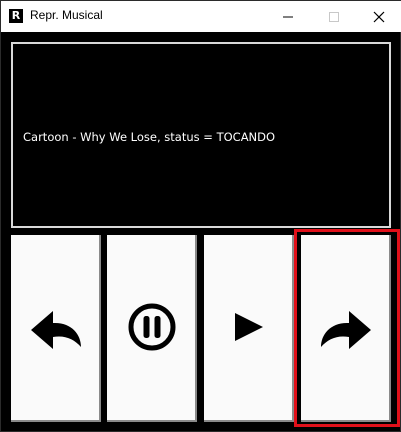 The image size is (401, 432). What do you see at coordinates (16, 16) in the screenshot?
I see `app-logo-icon: R` at bounding box center [16, 16].